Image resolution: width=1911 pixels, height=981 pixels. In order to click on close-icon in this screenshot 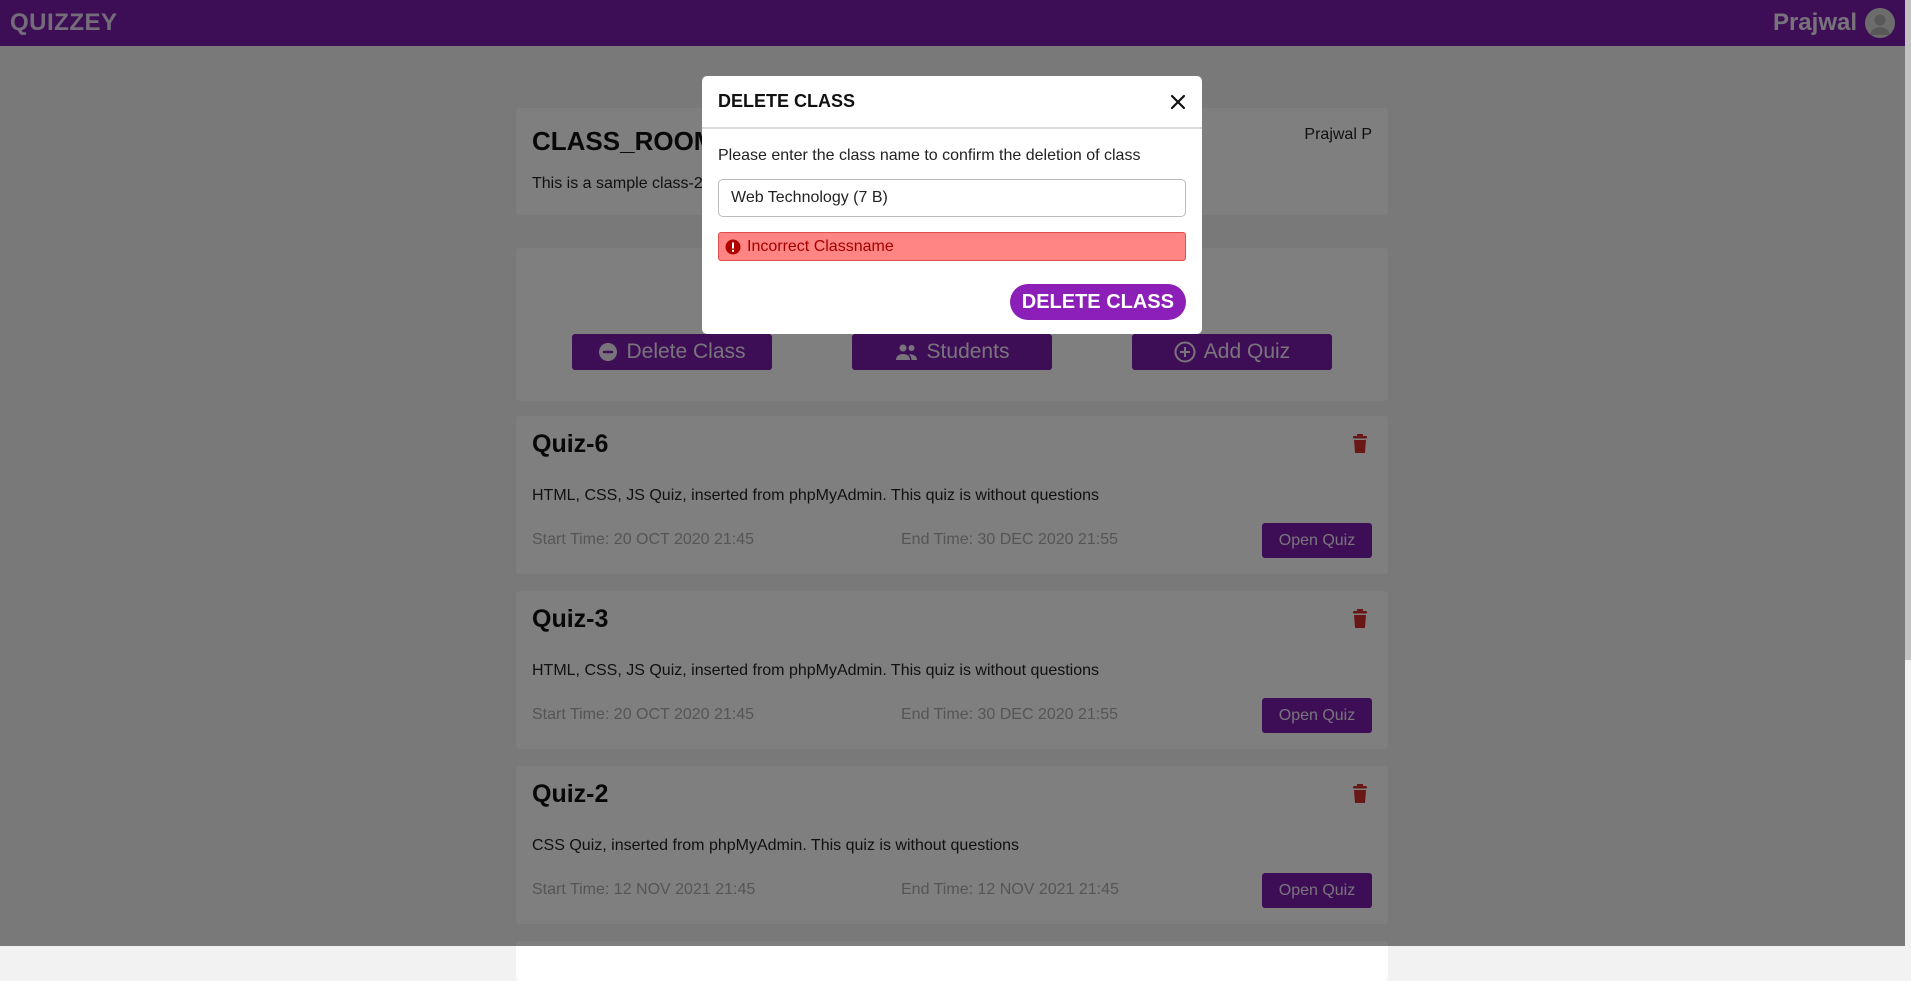, I will do `click(1178, 102)`.